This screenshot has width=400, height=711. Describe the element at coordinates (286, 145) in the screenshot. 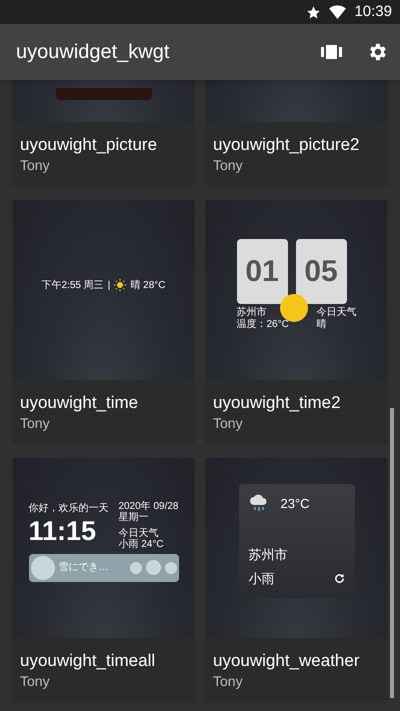

I see `widget-title: uyouwight_picture2` at that location.